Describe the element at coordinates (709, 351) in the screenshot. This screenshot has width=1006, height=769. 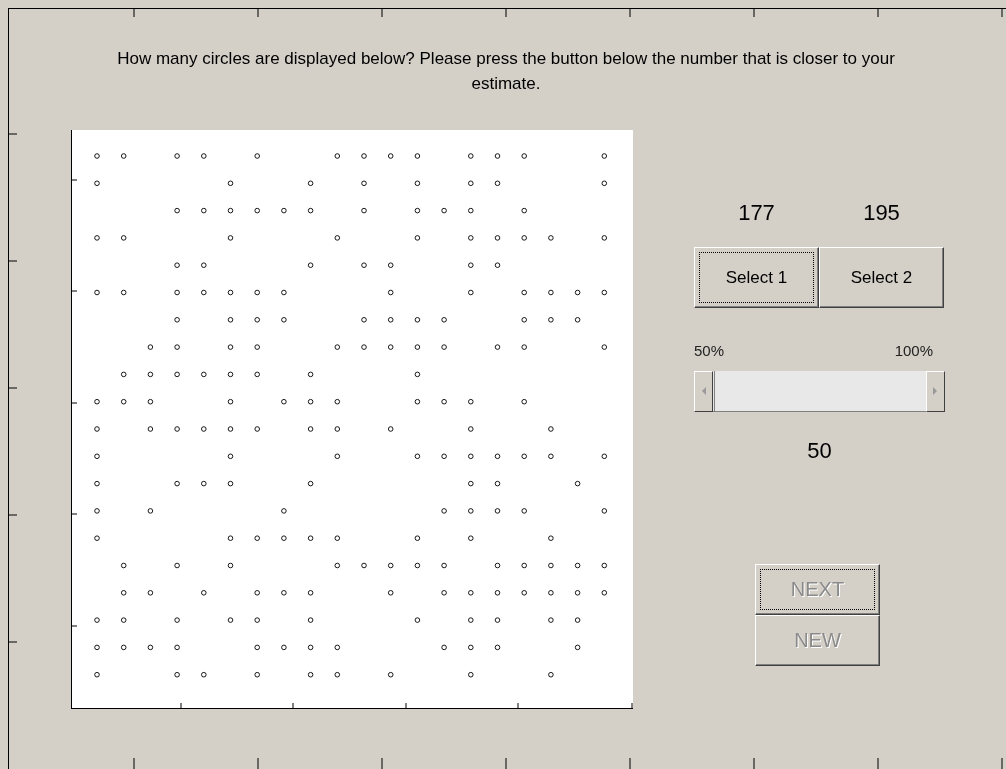
I see `min-label: 50%` at that location.